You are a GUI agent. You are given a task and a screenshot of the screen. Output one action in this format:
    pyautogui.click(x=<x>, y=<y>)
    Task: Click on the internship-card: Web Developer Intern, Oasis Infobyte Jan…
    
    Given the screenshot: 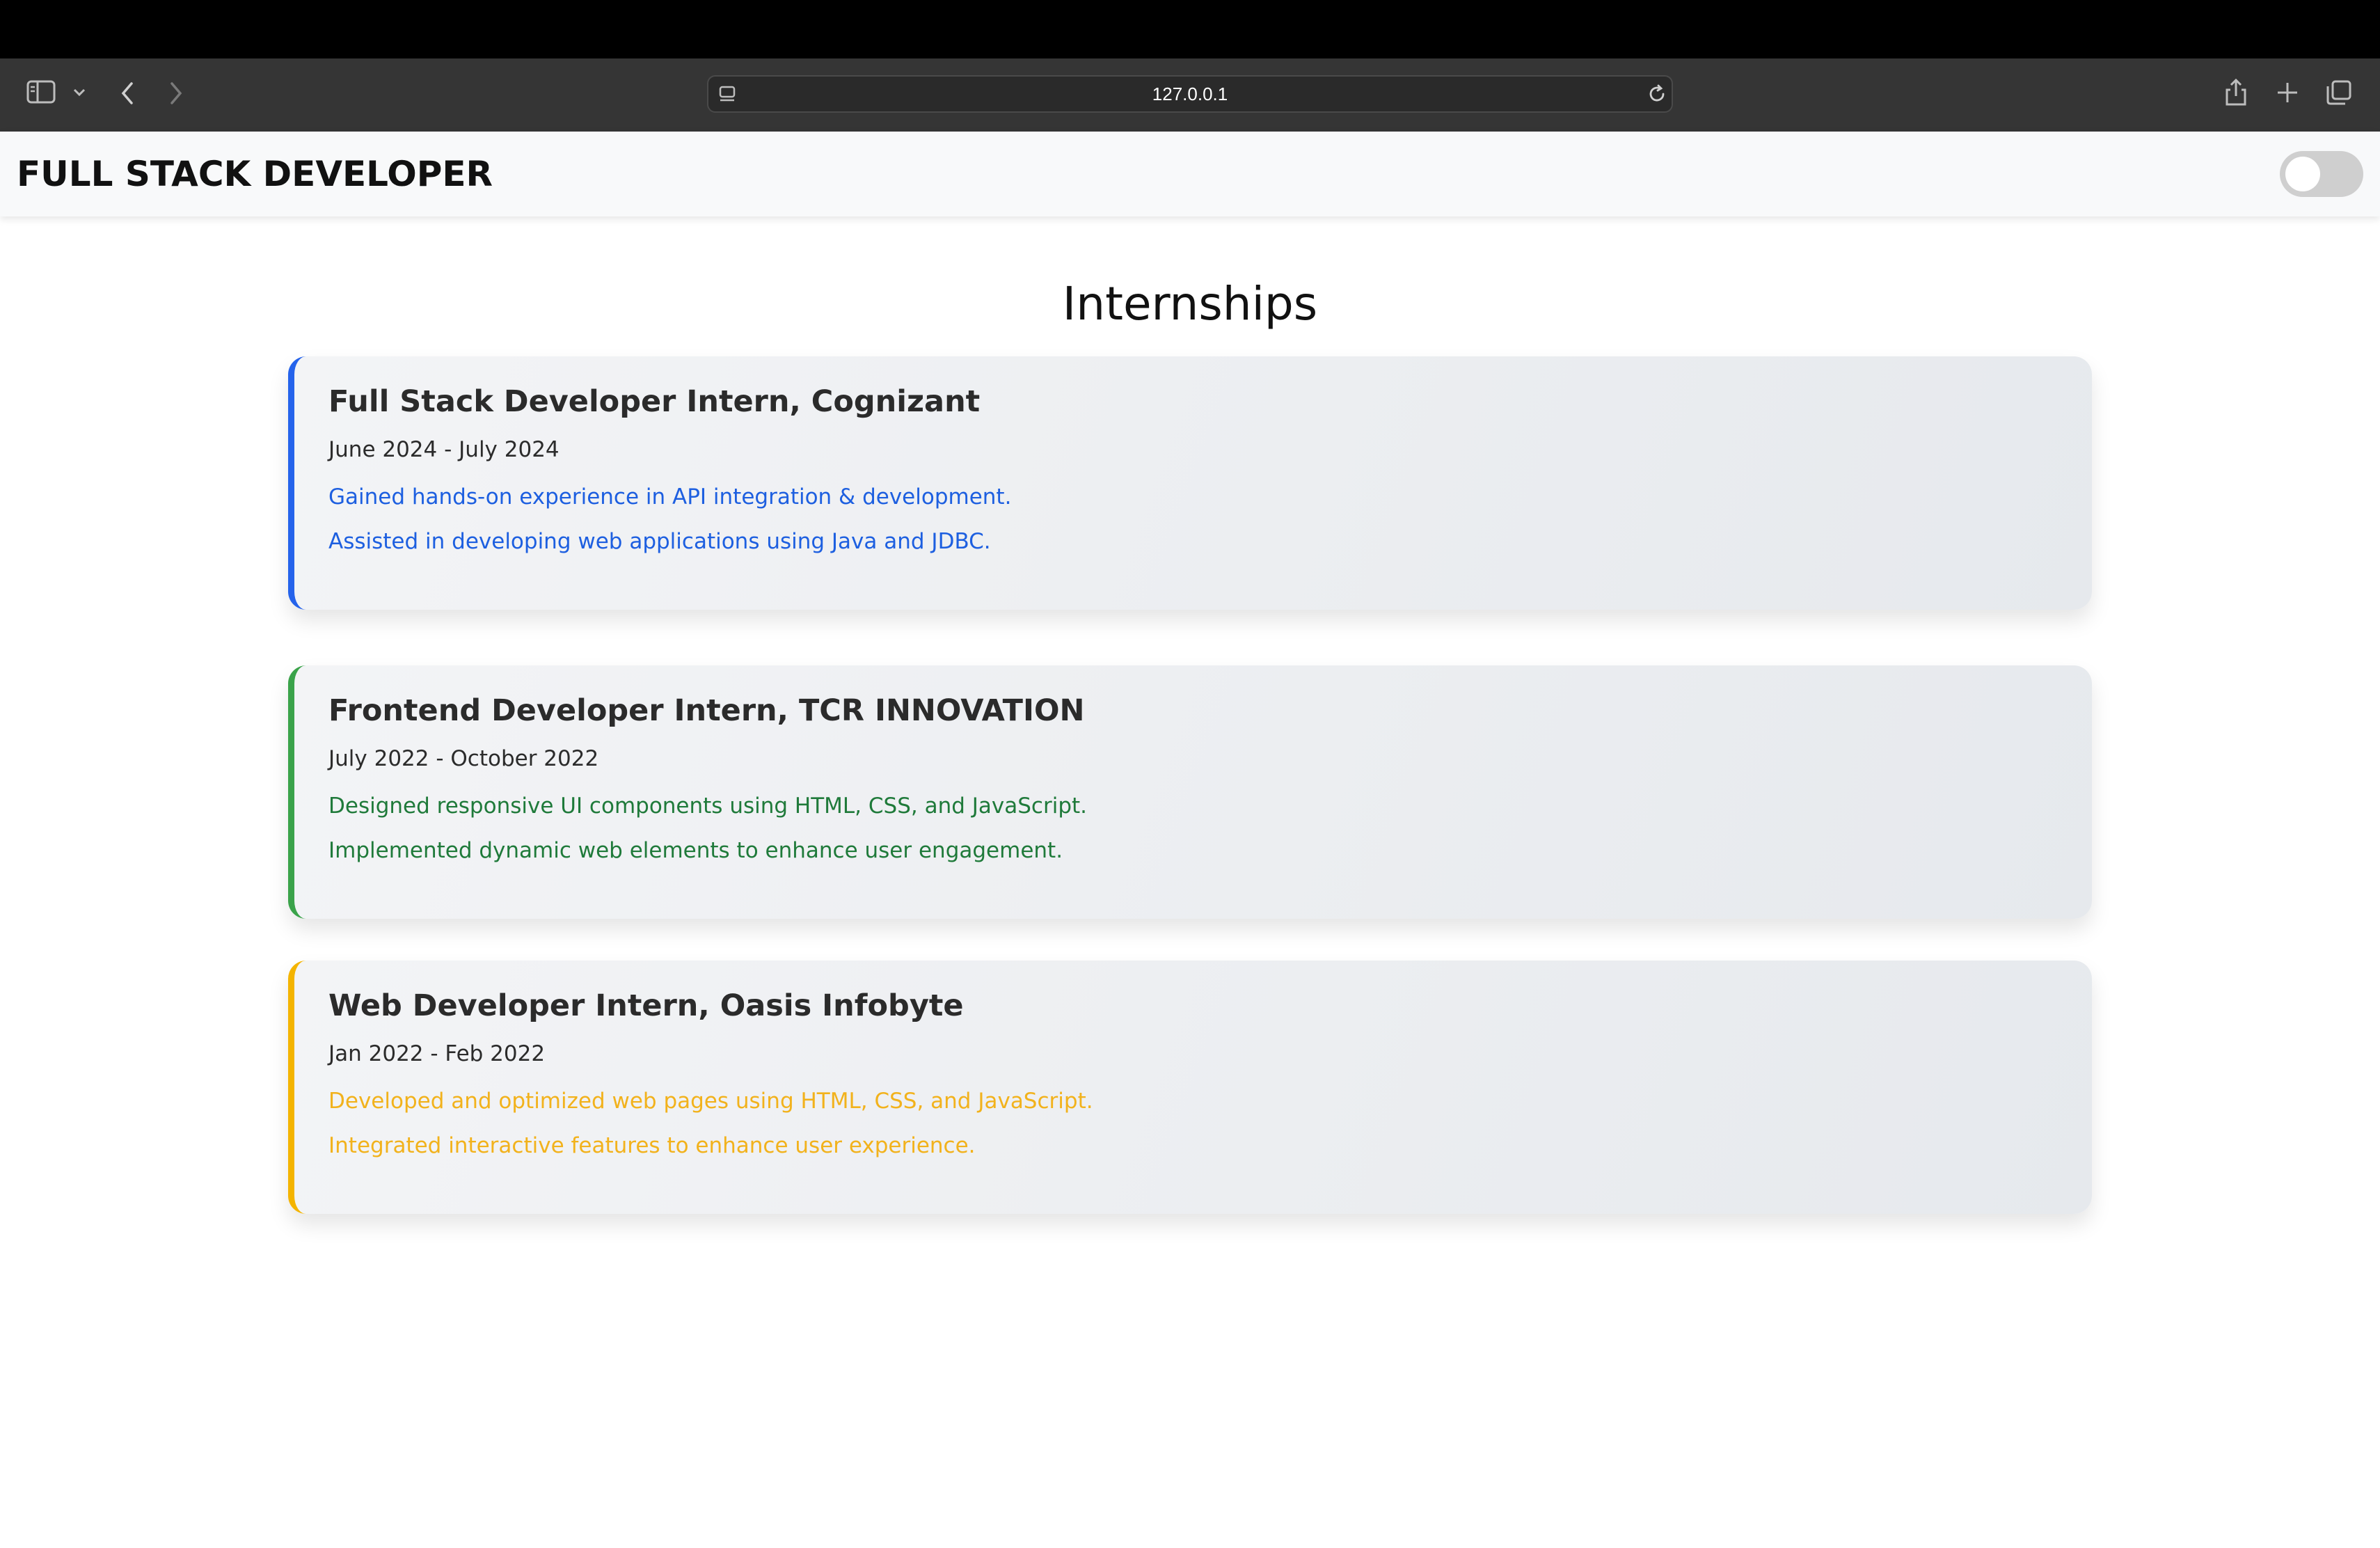 What is the action you would take?
    pyautogui.click(x=1190, y=1087)
    